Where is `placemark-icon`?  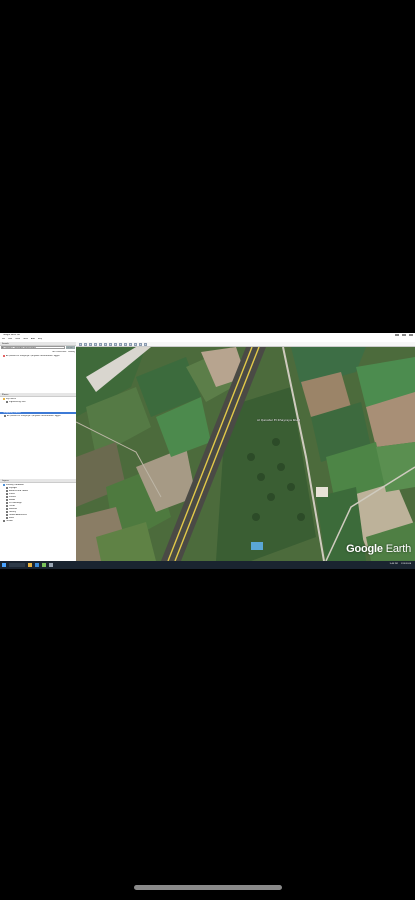
placemark-icon is located at coordinates (85, 344).